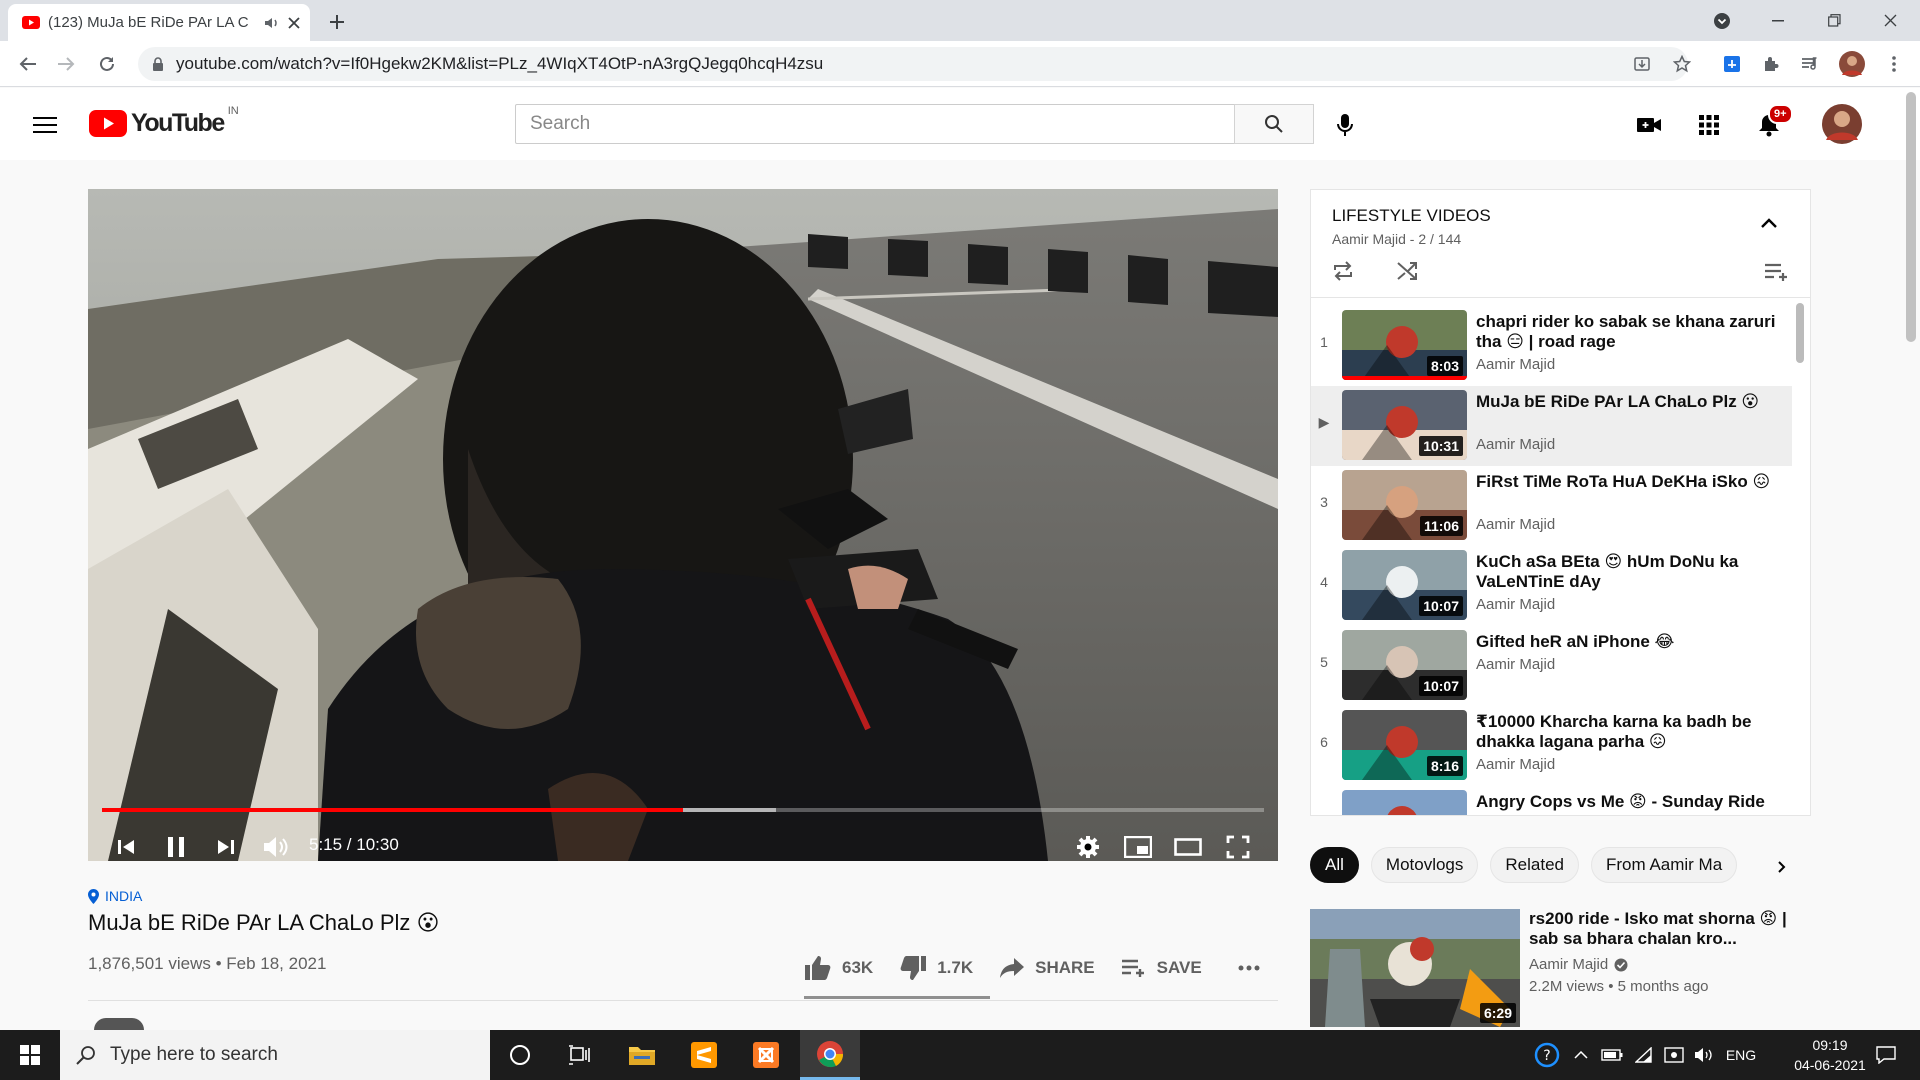  Describe the element at coordinates (1642, 64) in the screenshot. I see `install-app-icon` at that location.